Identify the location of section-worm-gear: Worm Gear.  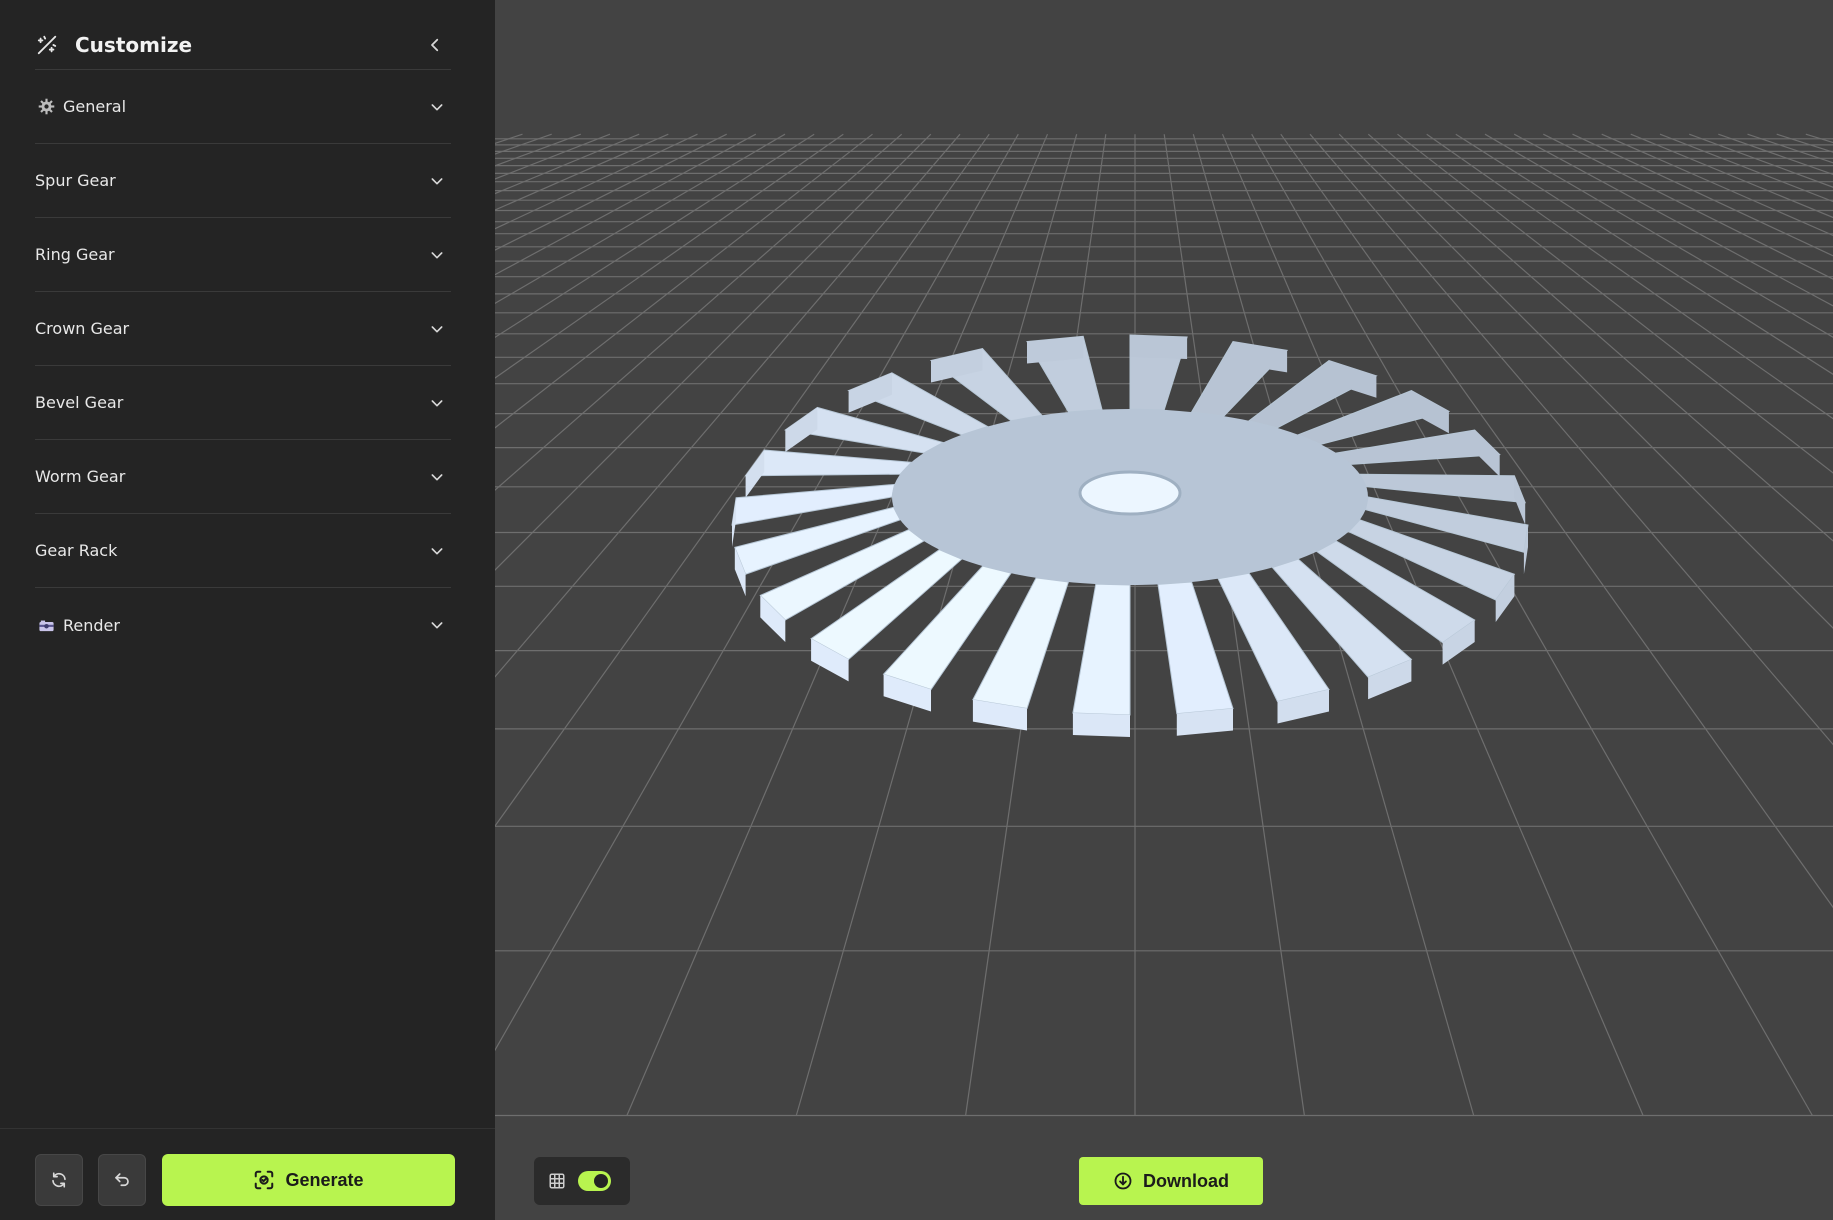
(243, 477).